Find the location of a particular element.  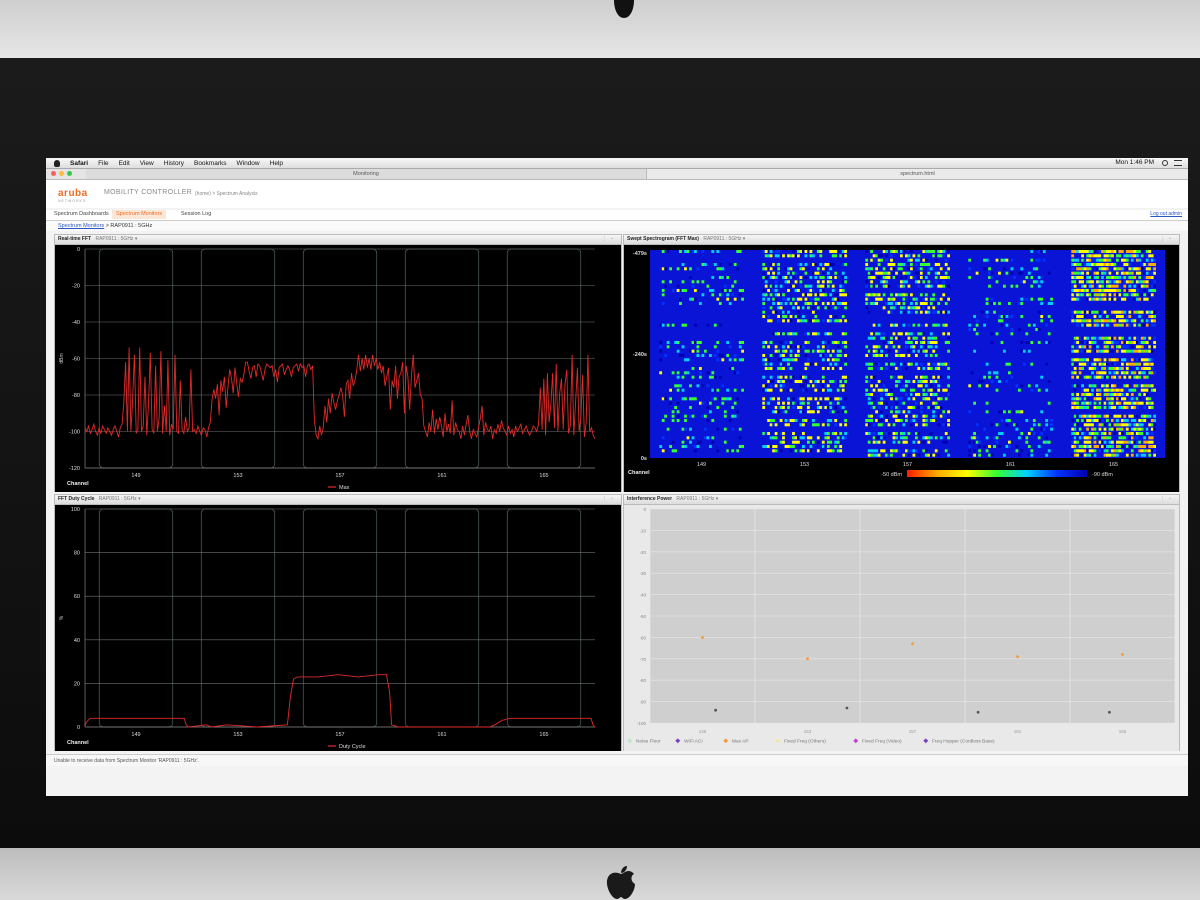

browser-tab-monitoring: Monitoring is located at coordinates (366, 174).